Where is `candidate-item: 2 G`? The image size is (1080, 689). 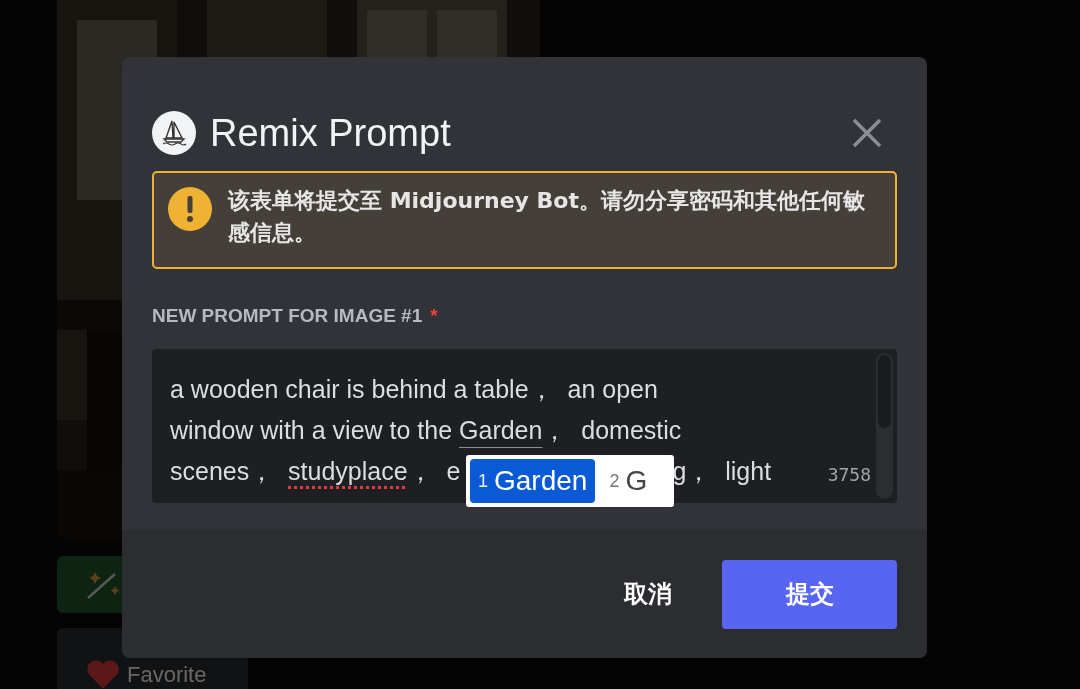
candidate-item: 2 G is located at coordinates (628, 481).